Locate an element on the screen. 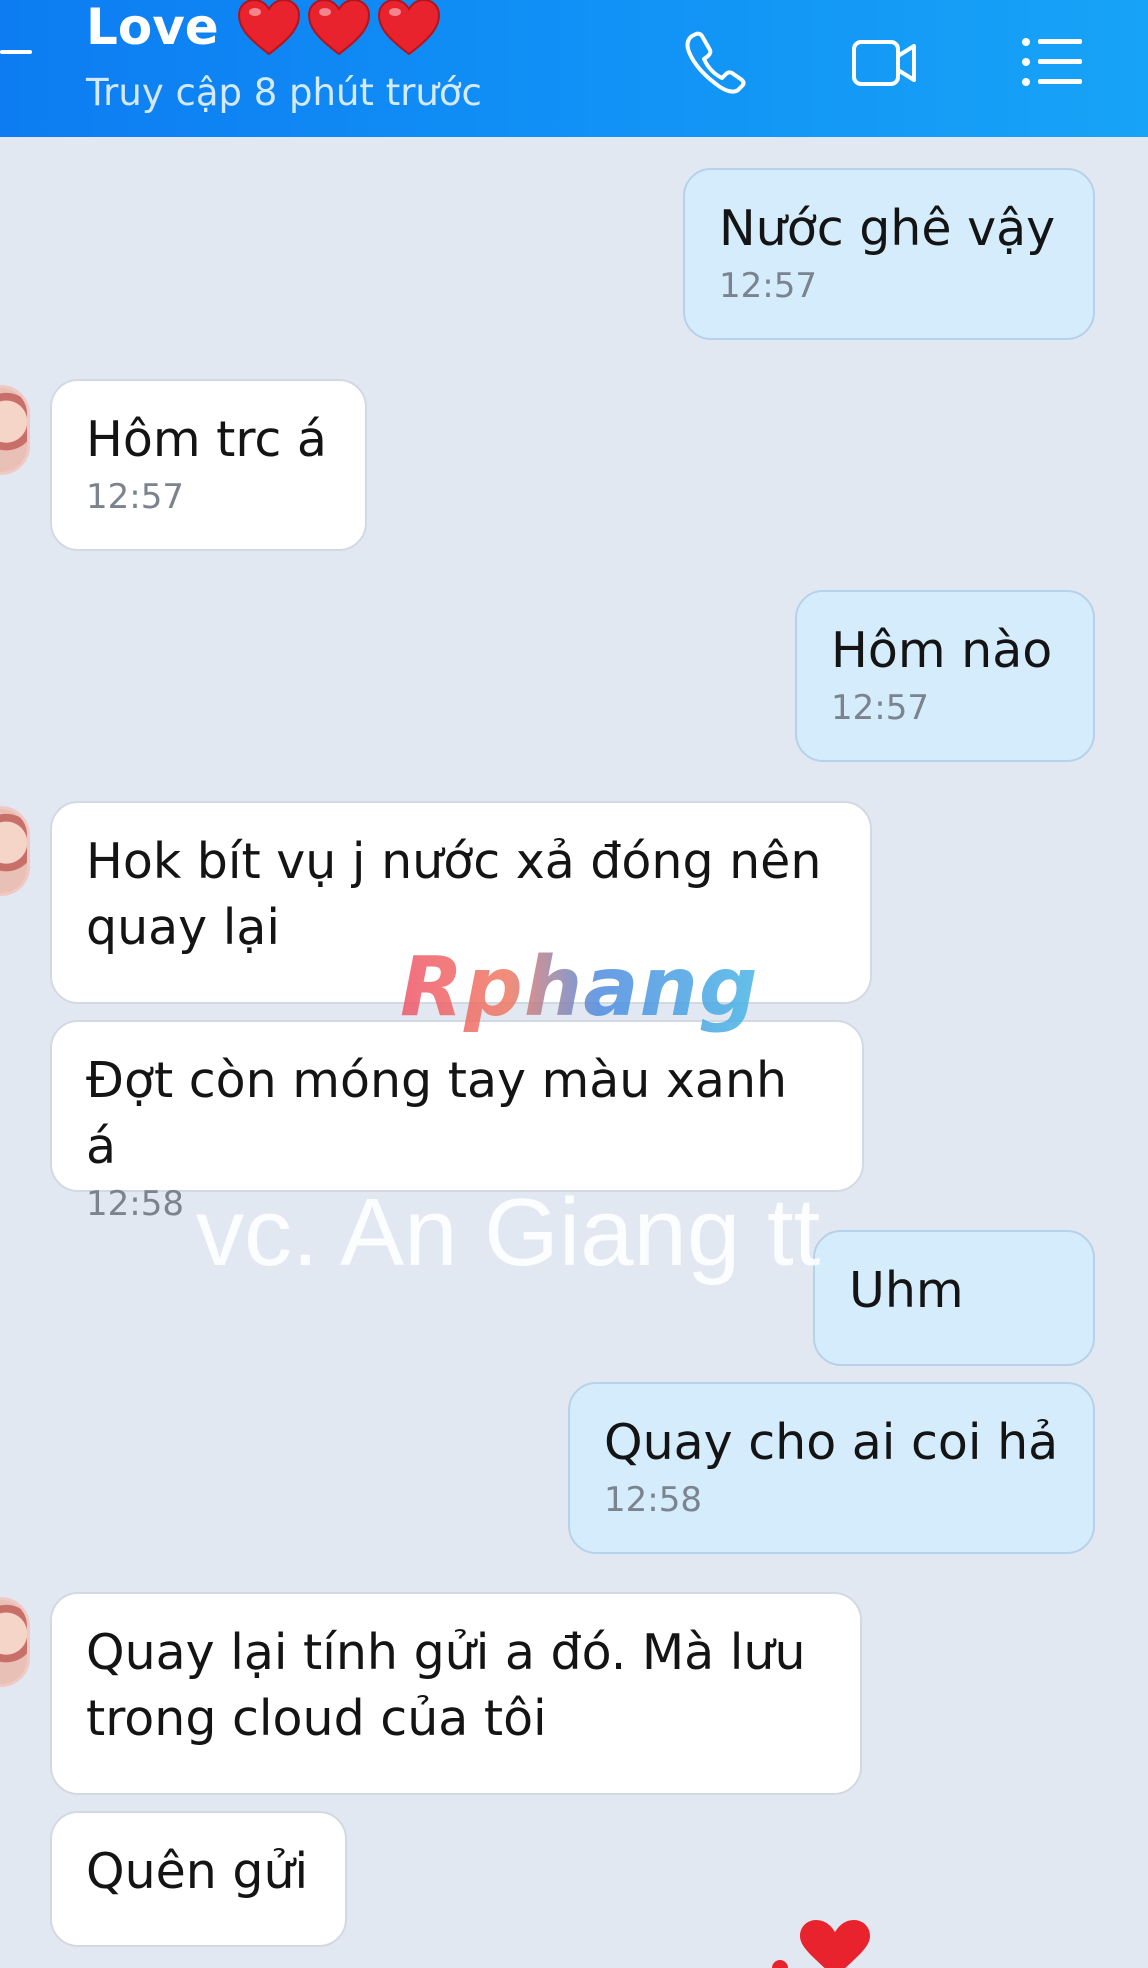 The width and height of the screenshot is (1148, 1968). heart-sticker-icon is located at coordinates (821, 1944).